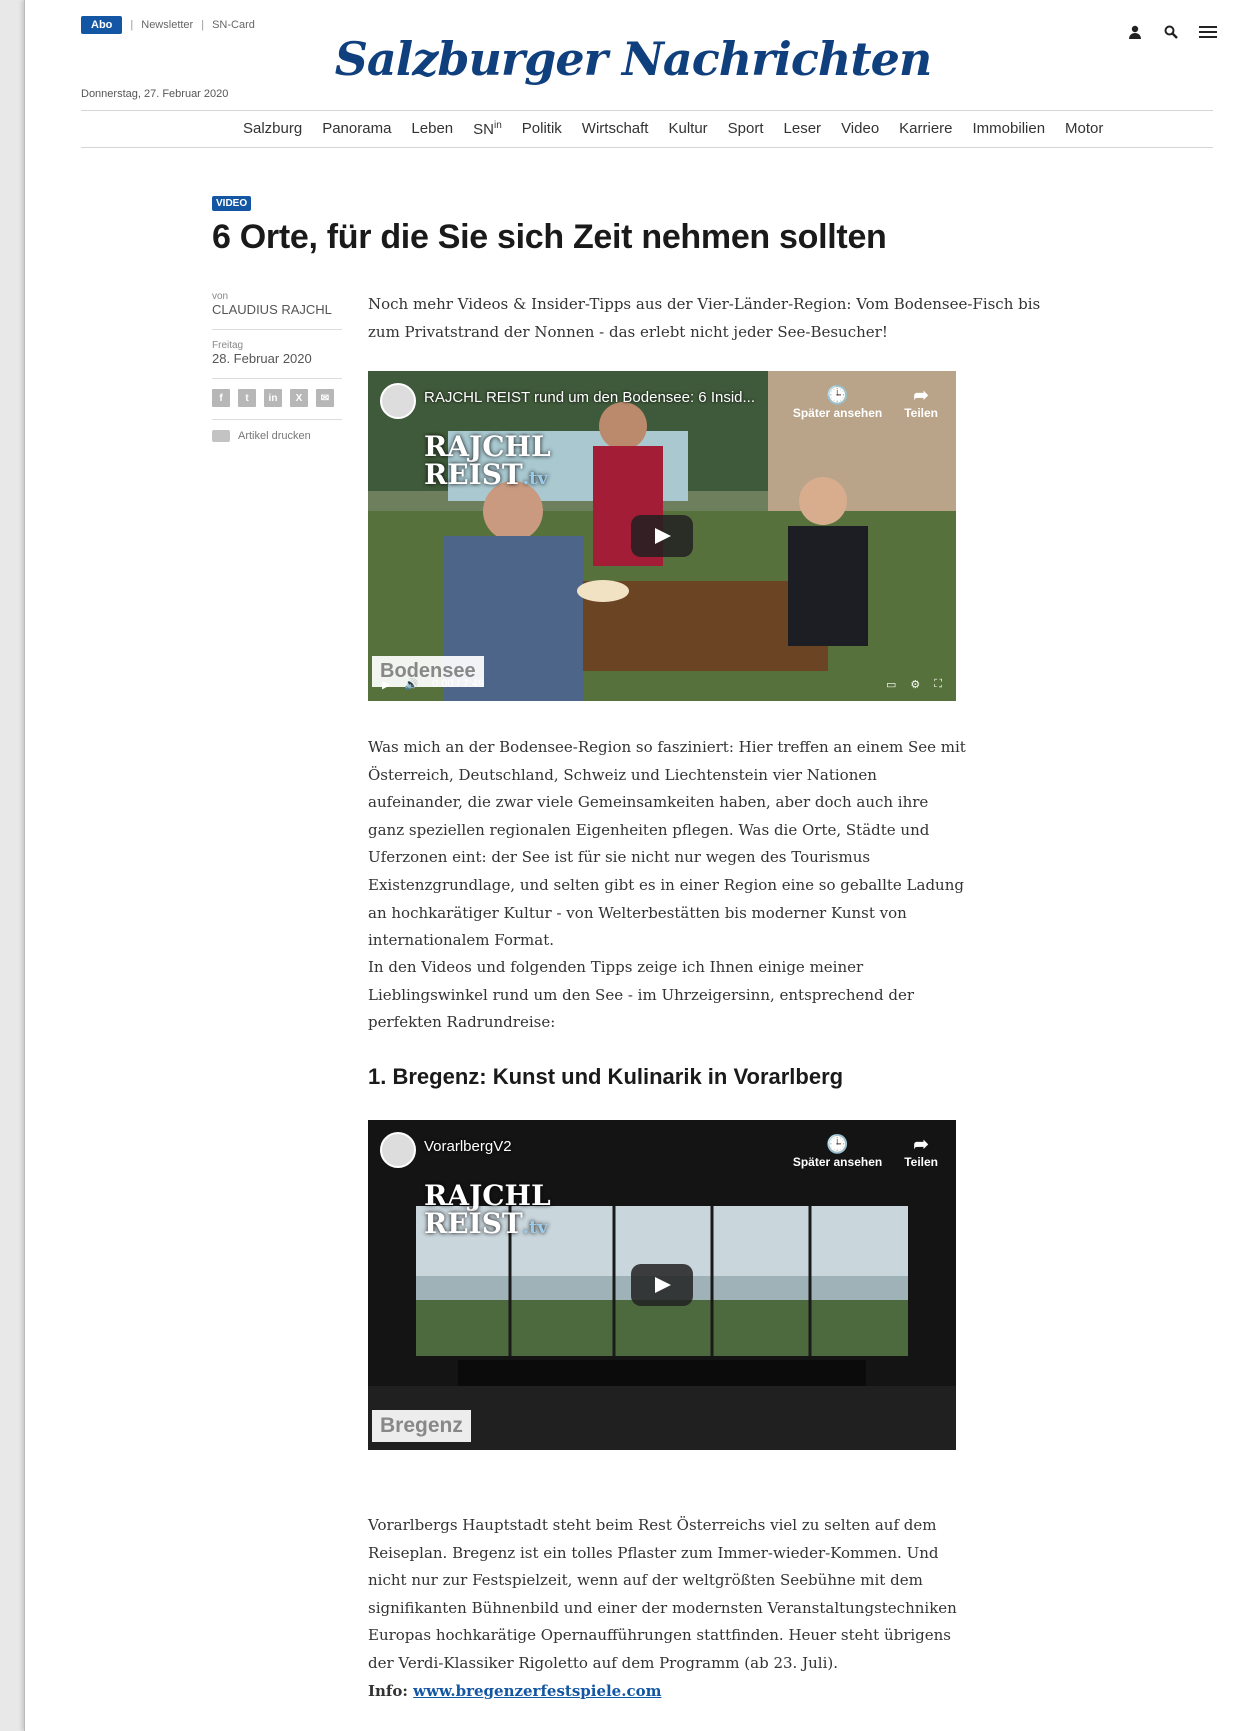 This screenshot has width=1241, height=1731. What do you see at coordinates (299, 398) in the screenshot?
I see `xing-icon: X` at bounding box center [299, 398].